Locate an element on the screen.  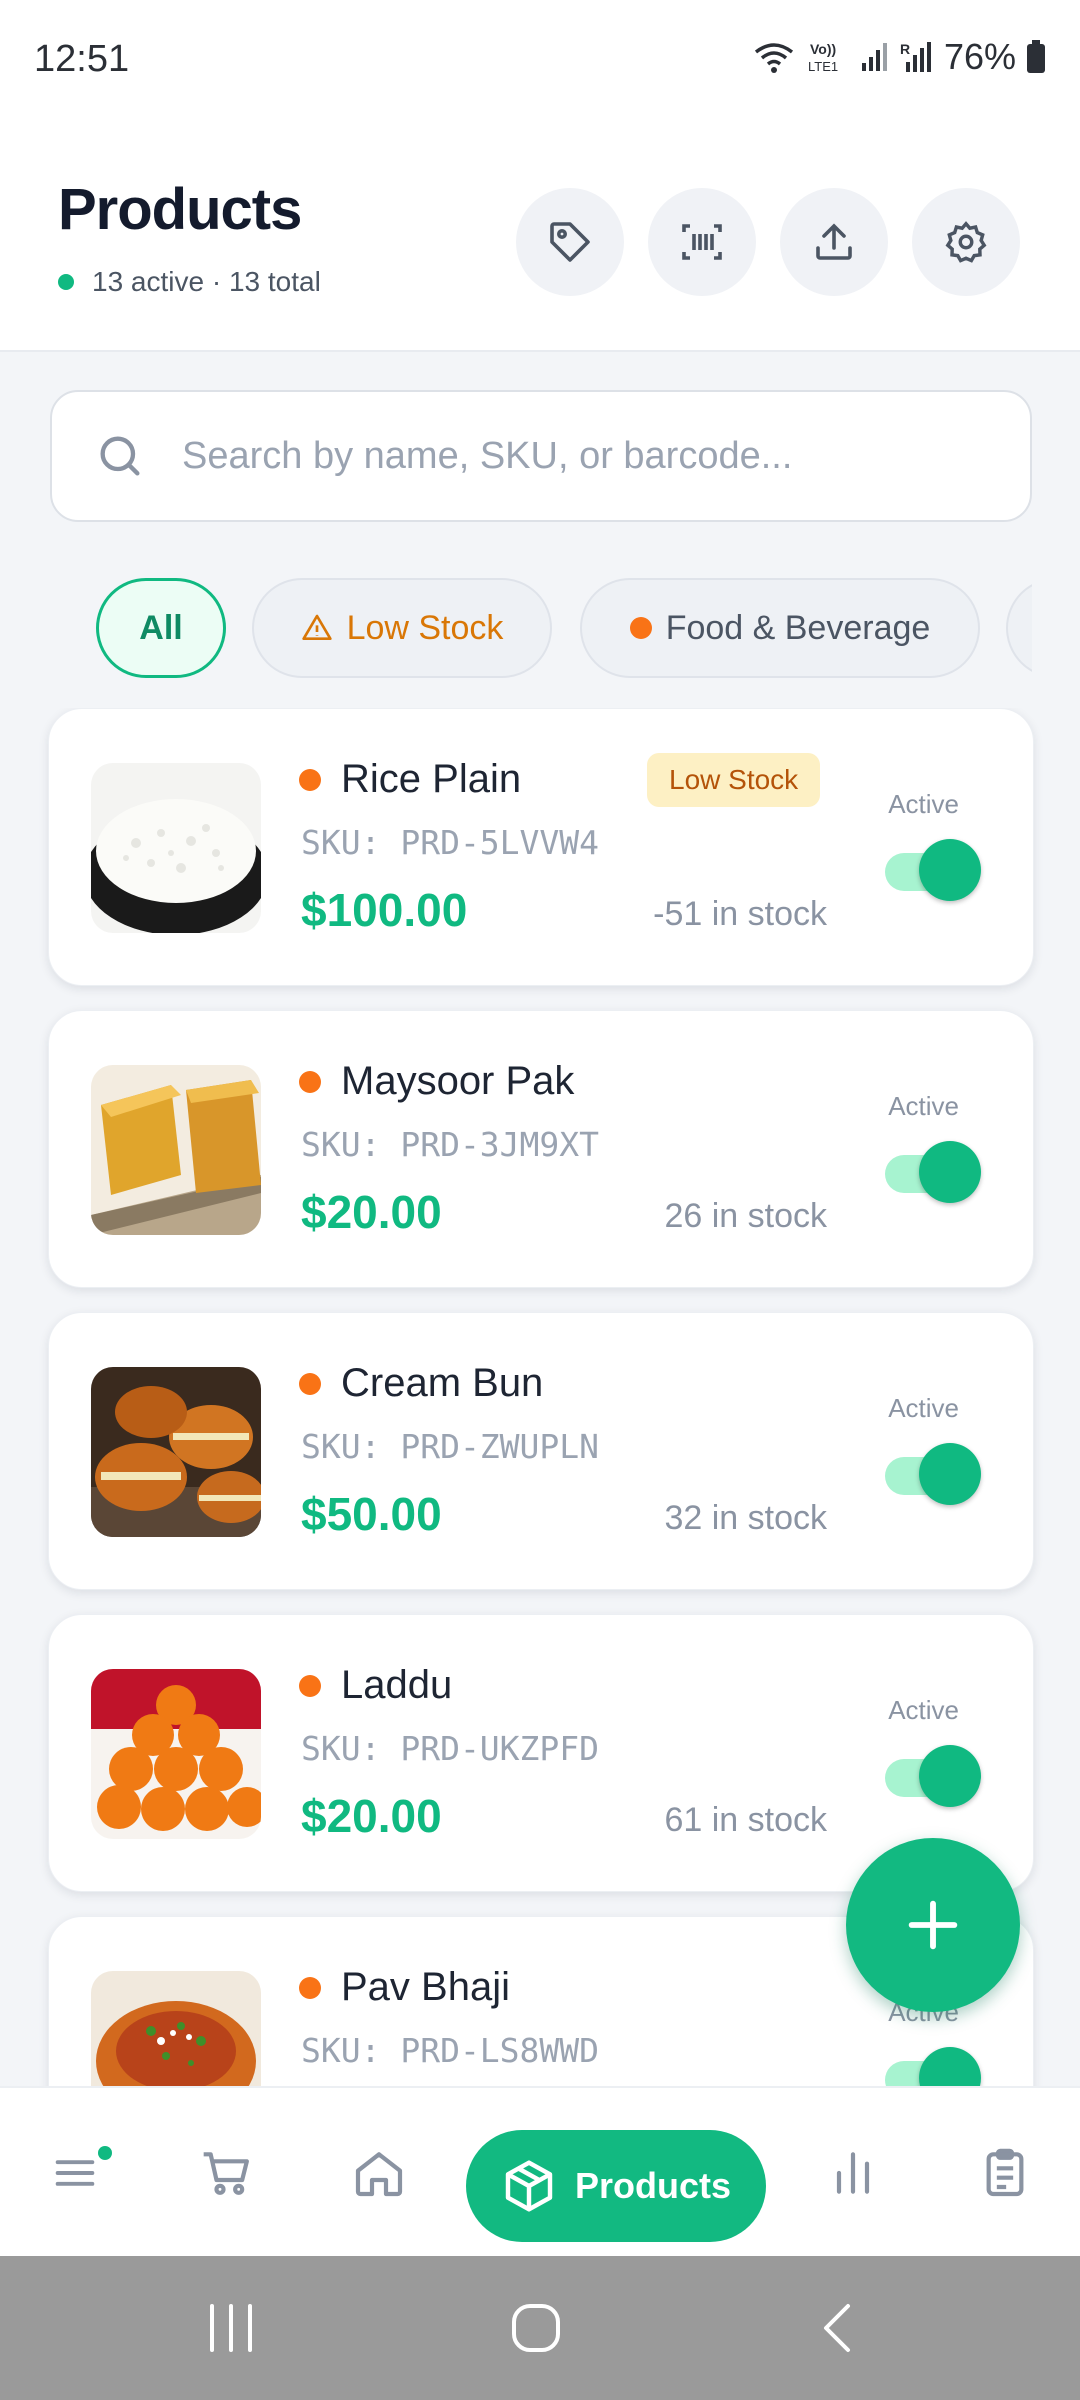
filter-chip-more is located at coordinates (1019, 628).